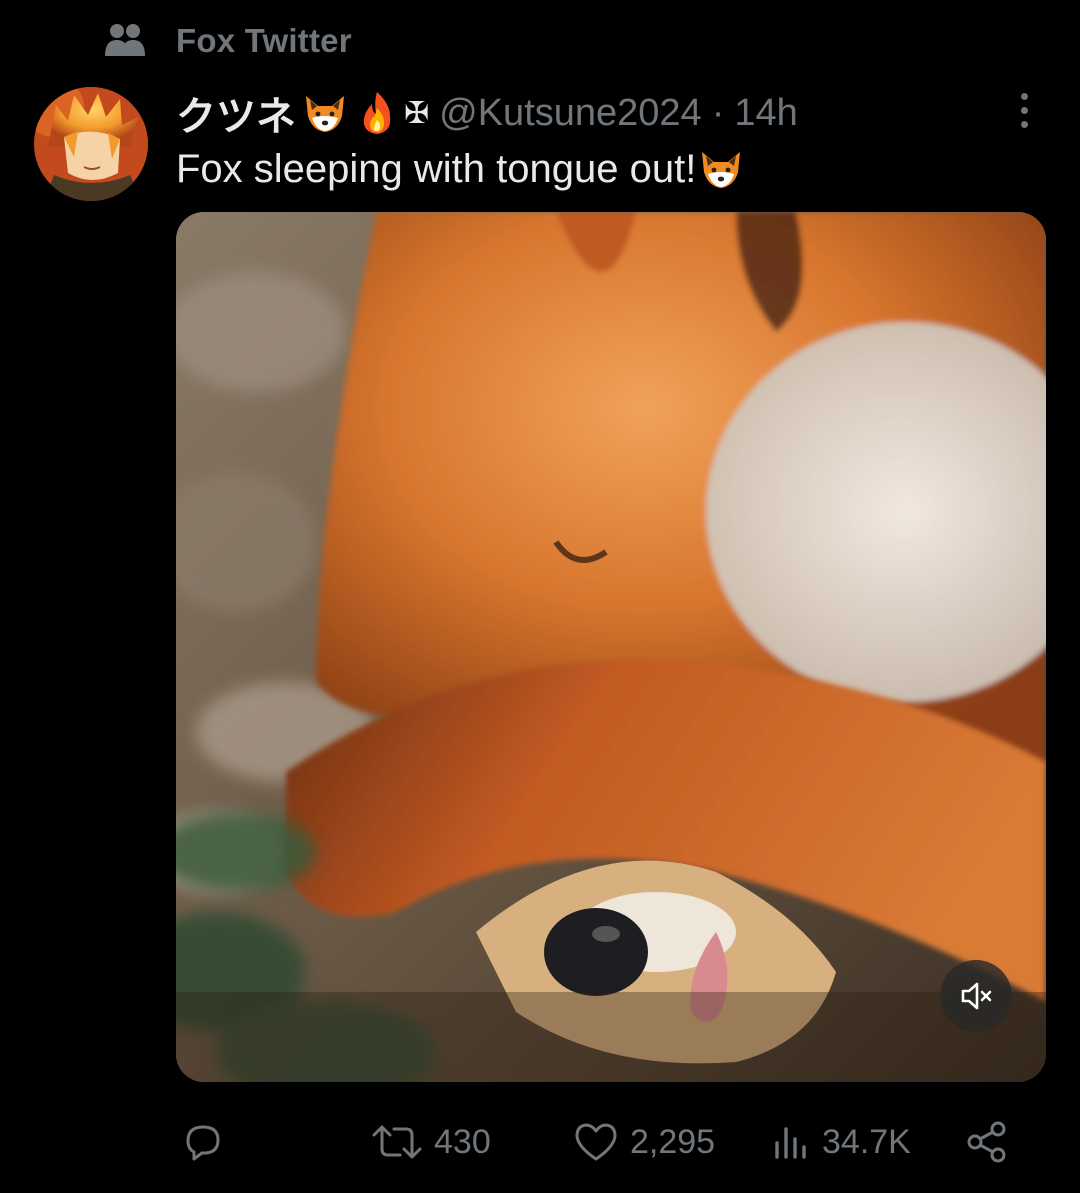 This screenshot has width=1080, height=1193. I want to click on retweet-icon, so click(397, 1142).